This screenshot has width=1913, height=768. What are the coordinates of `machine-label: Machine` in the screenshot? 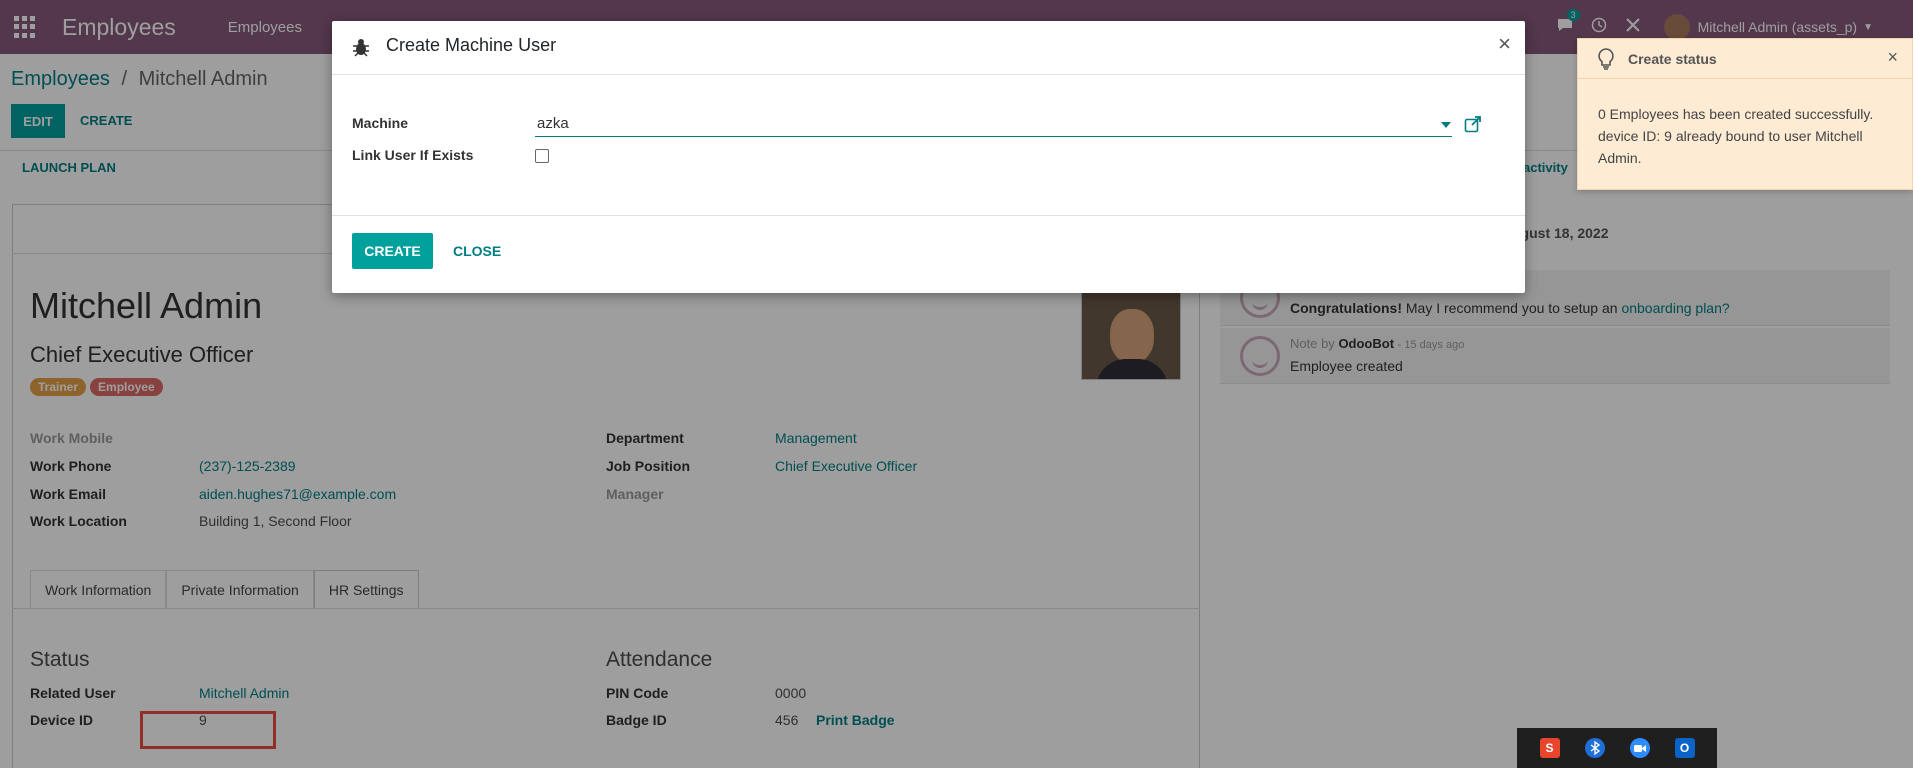 It's located at (380, 123).